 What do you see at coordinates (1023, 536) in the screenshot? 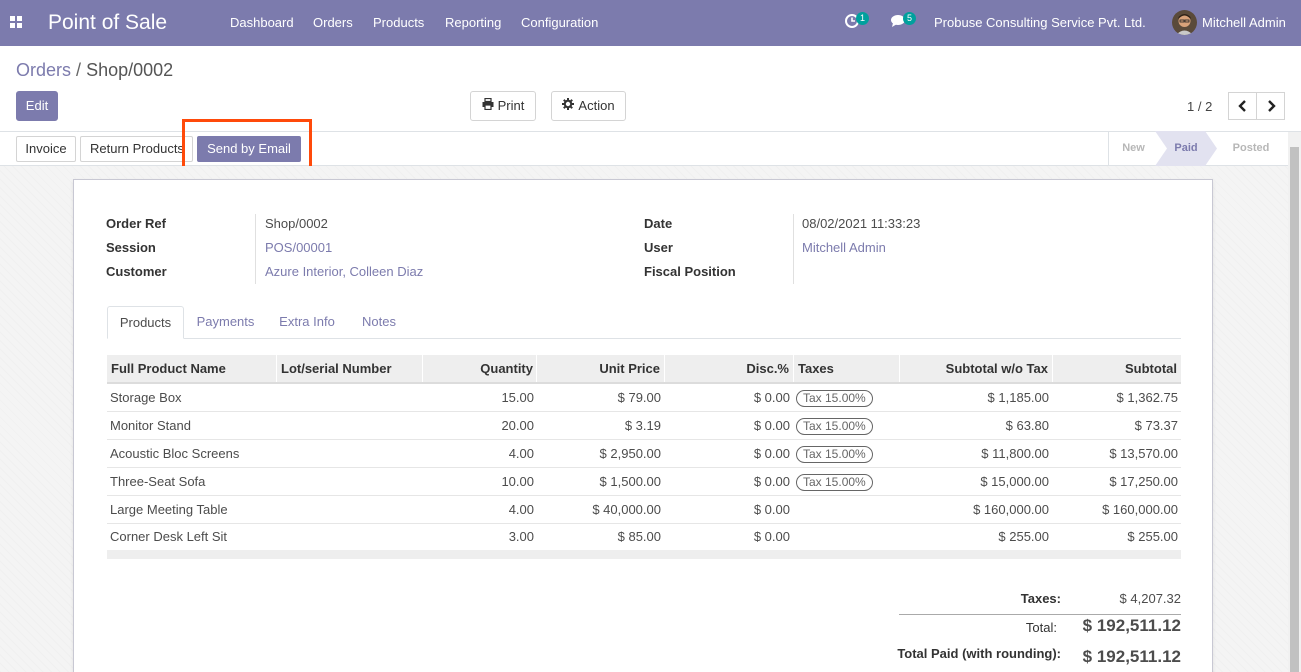
I see `cell-subtotal-wo-tax: $ 255.00` at bounding box center [1023, 536].